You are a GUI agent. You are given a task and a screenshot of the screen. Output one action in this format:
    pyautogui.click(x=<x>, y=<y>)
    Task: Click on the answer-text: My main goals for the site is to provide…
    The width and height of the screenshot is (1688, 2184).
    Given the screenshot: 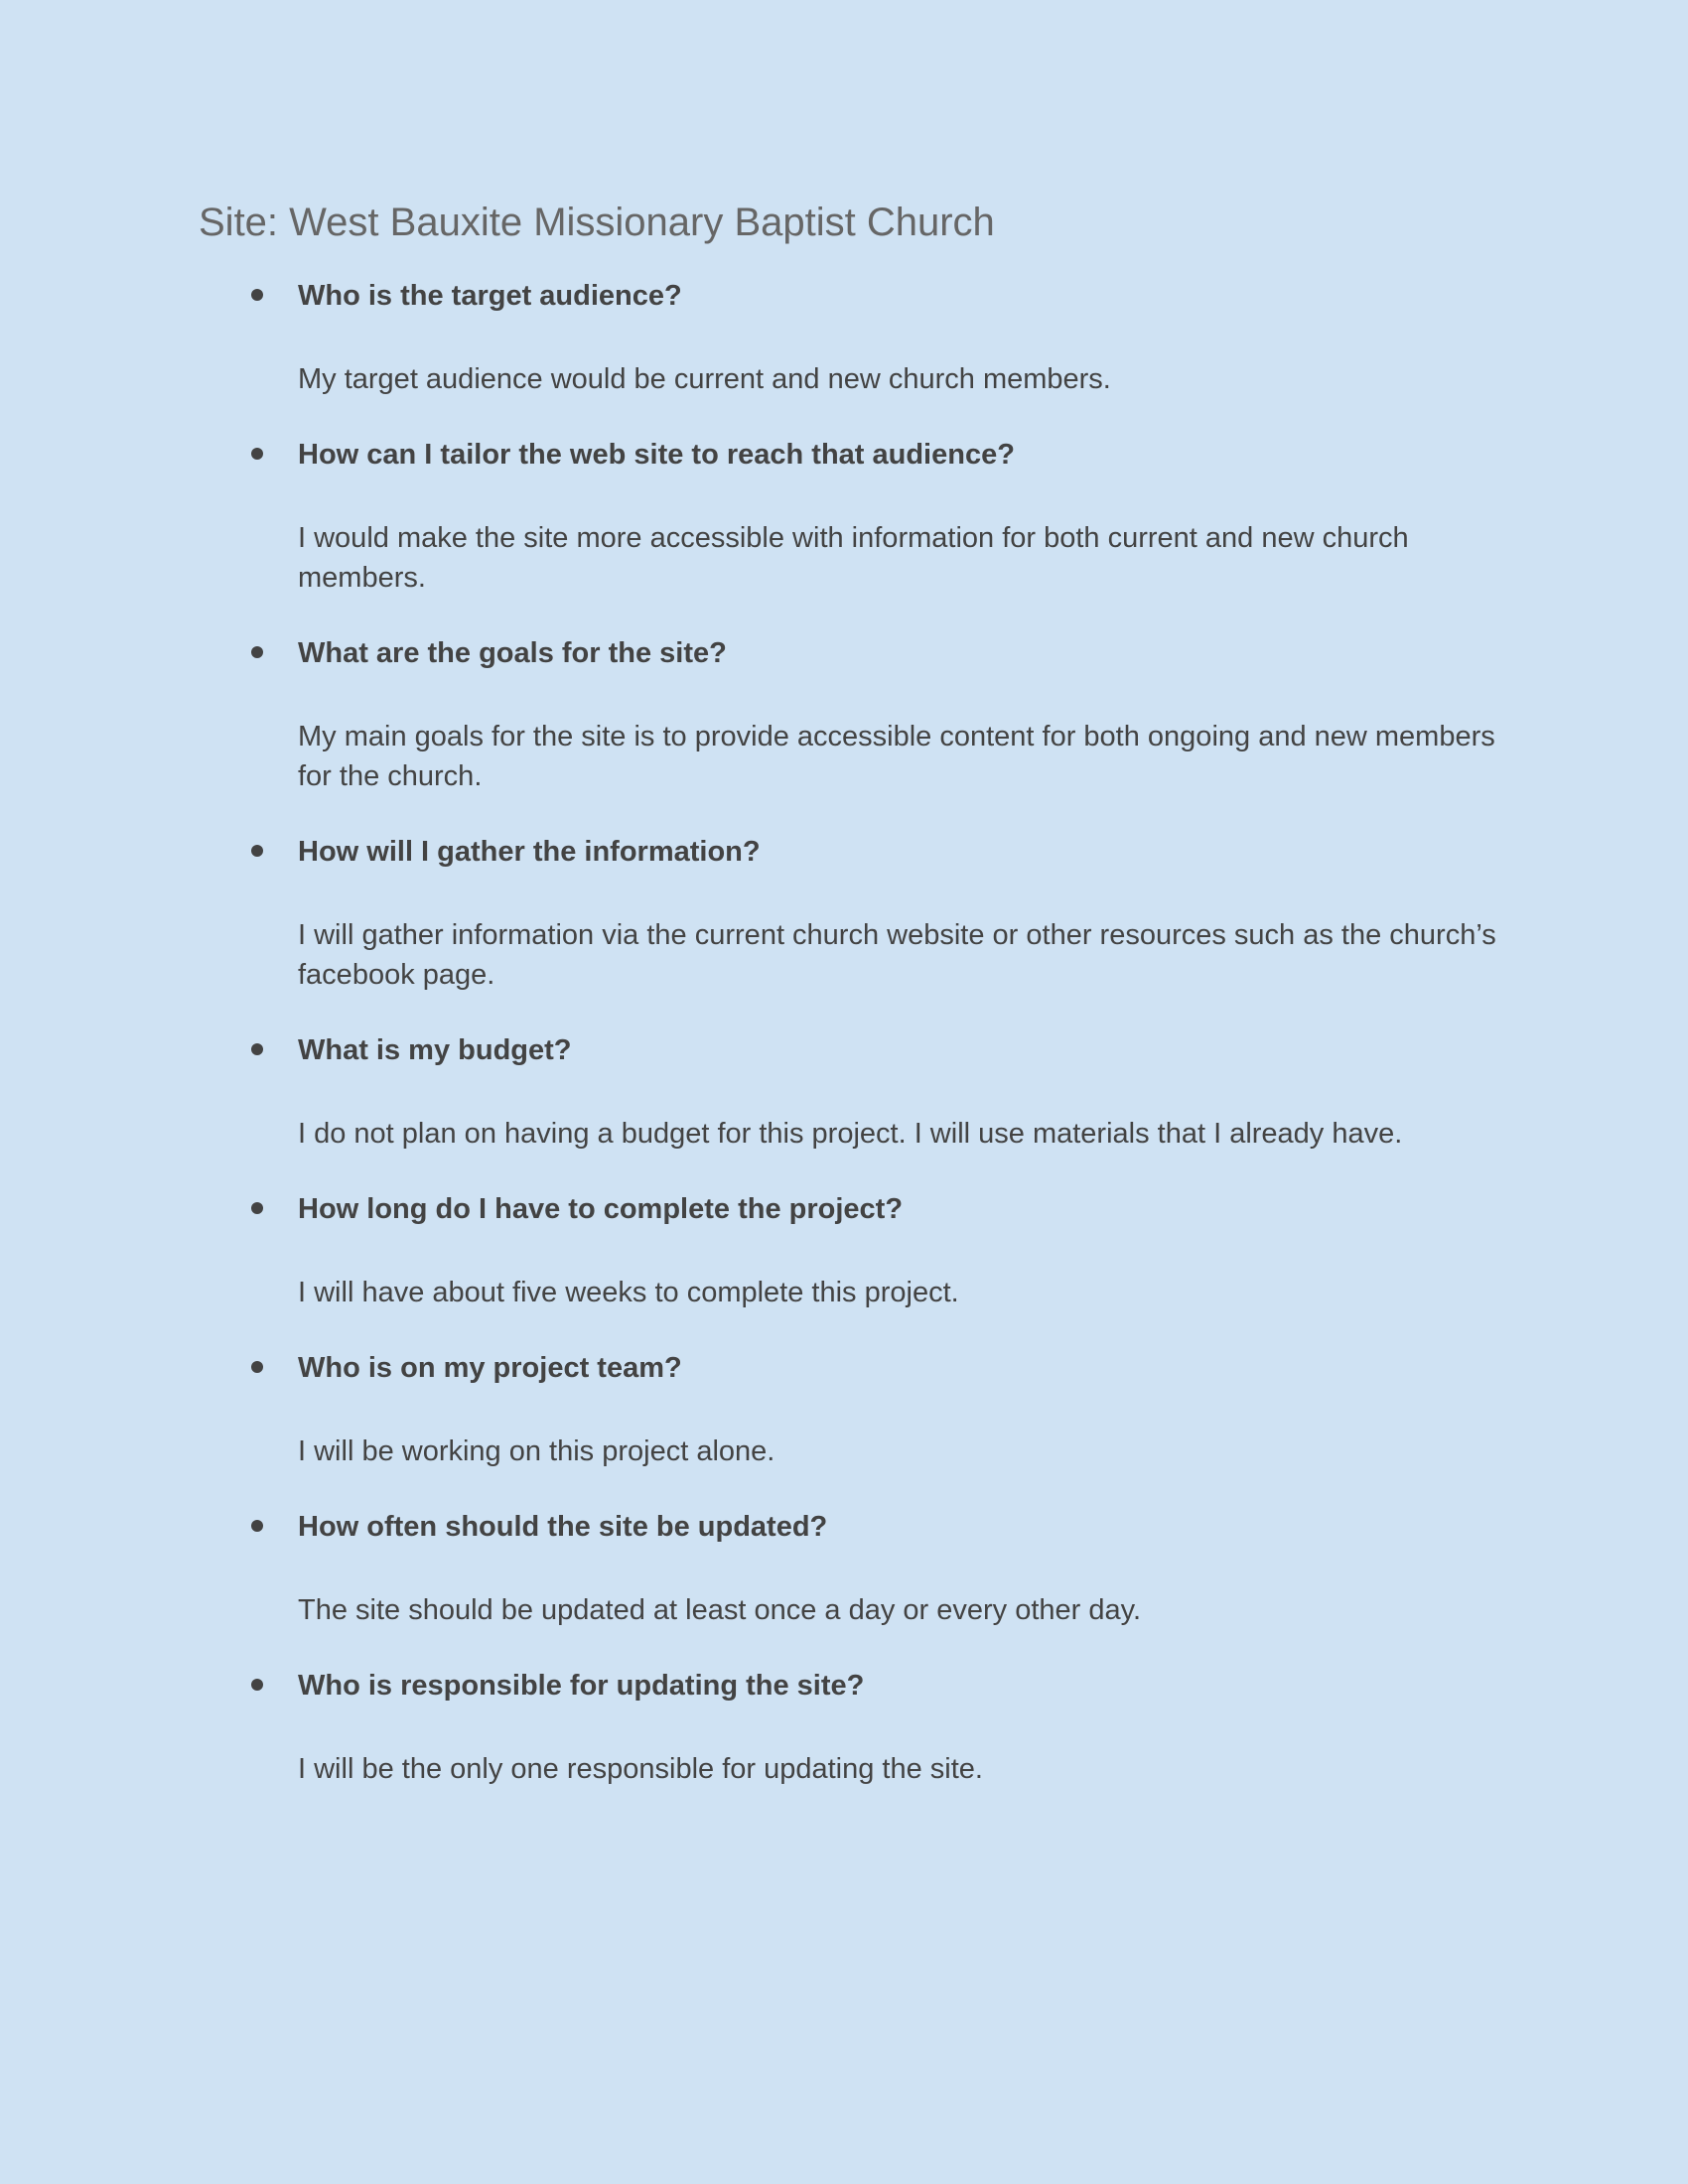 What is the action you would take?
    pyautogui.click(x=896, y=756)
    